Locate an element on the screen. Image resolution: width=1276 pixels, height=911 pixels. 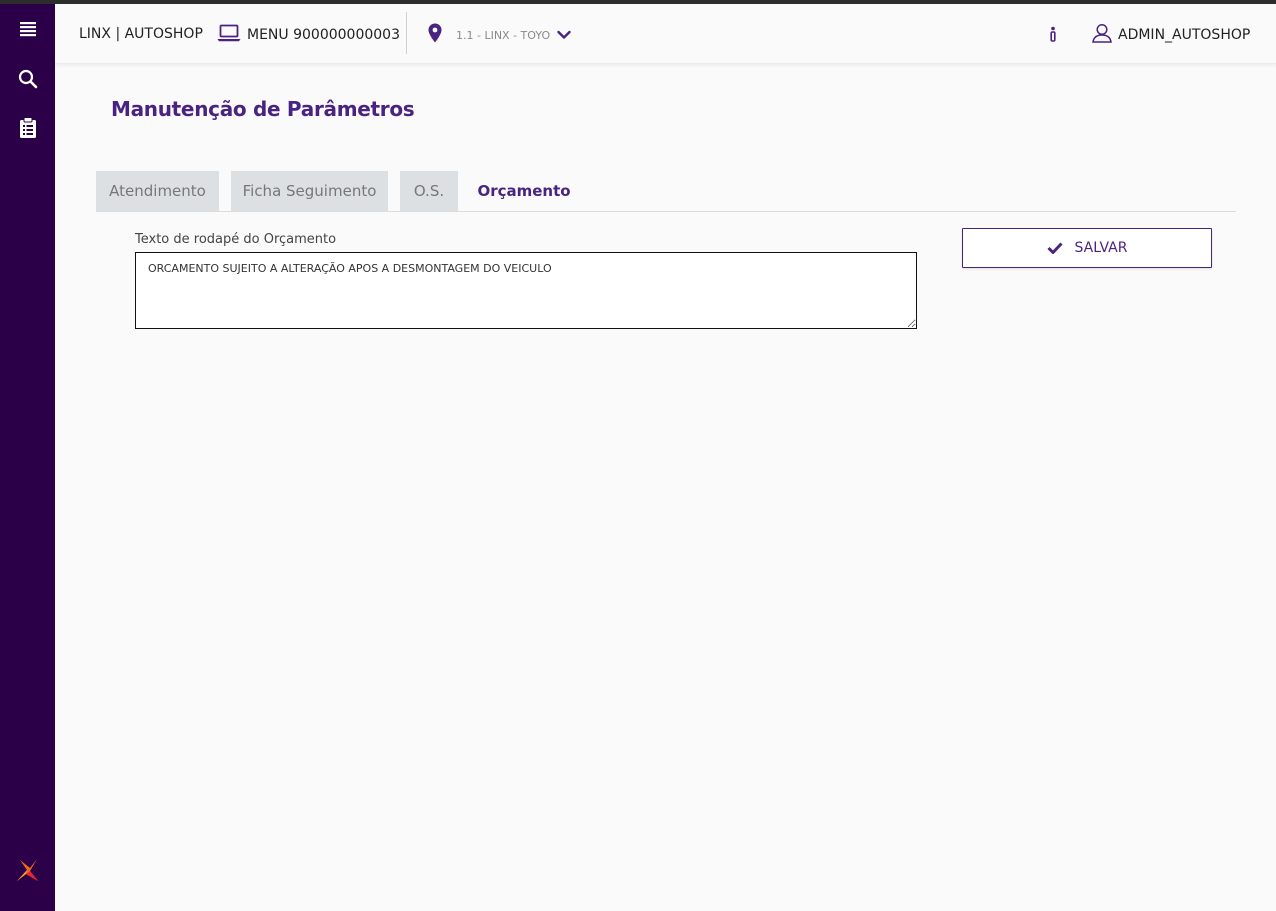
menu-selector: MENU 900000000003 is located at coordinates (308, 35).